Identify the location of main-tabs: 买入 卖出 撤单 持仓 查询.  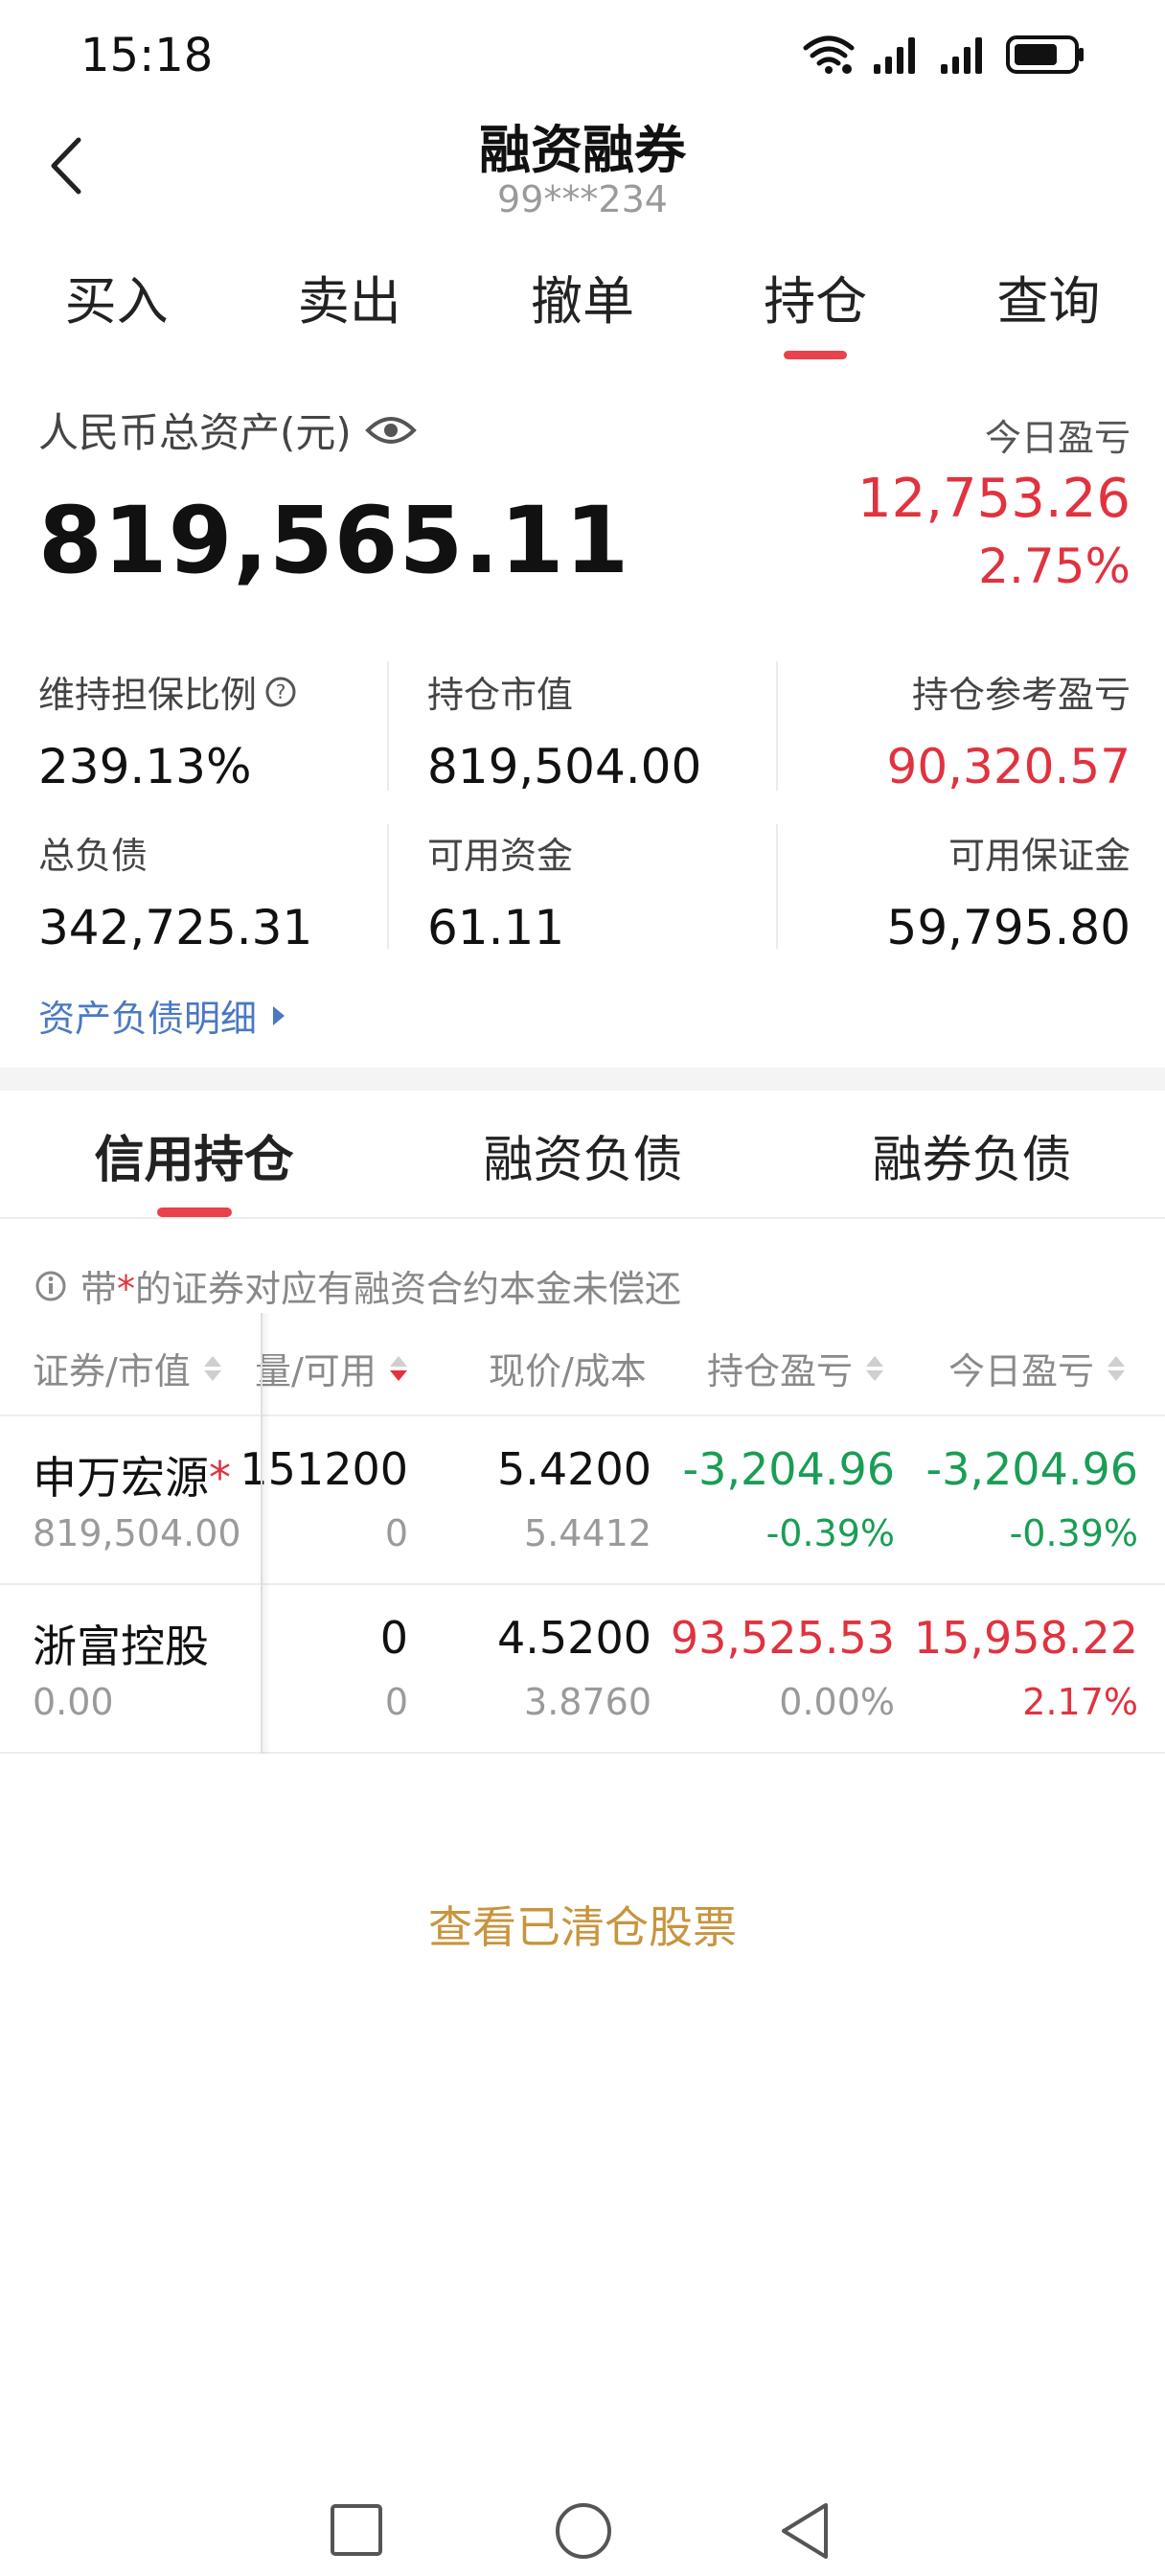
(582, 311).